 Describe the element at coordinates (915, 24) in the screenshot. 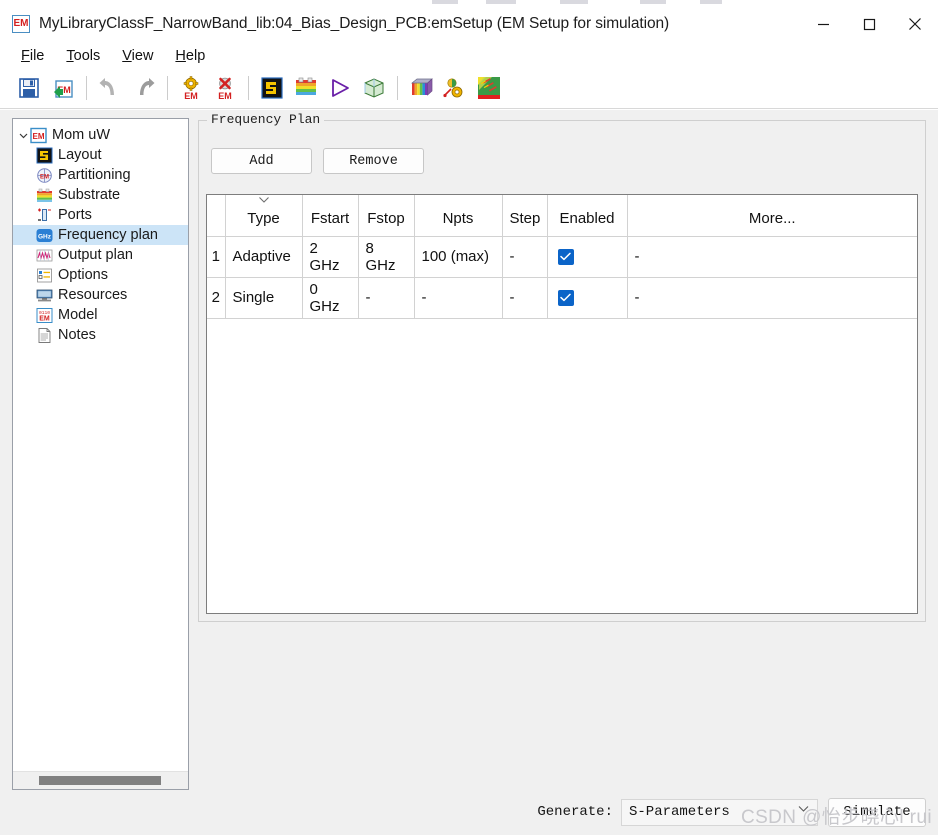

I see `close-icon` at that location.